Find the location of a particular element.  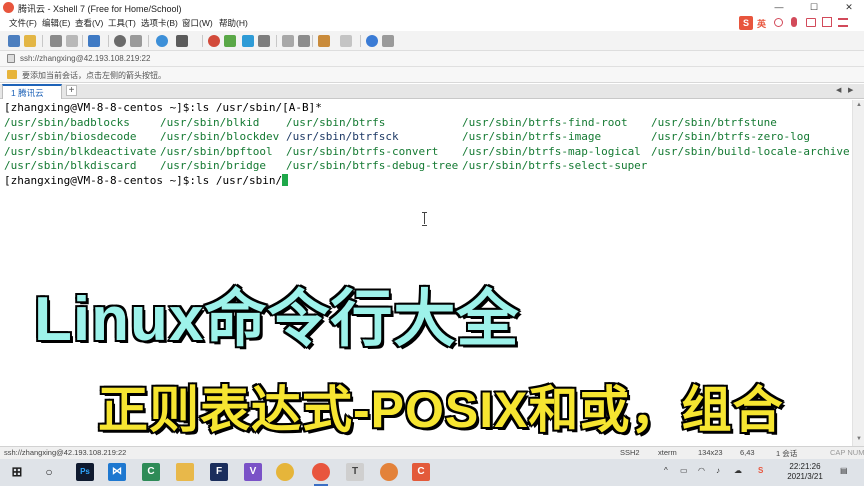

more-icon is located at coordinates (388, 41).